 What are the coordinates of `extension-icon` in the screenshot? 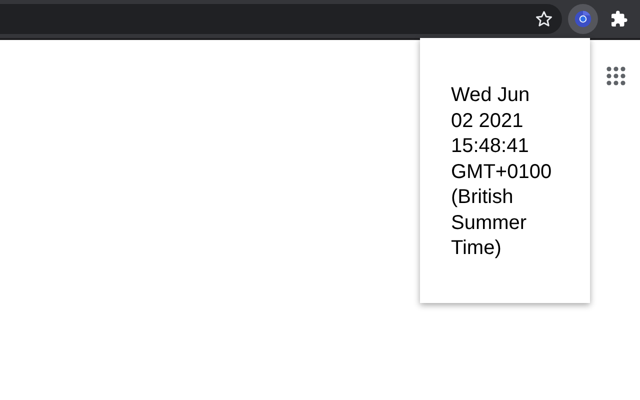 It's located at (583, 19).